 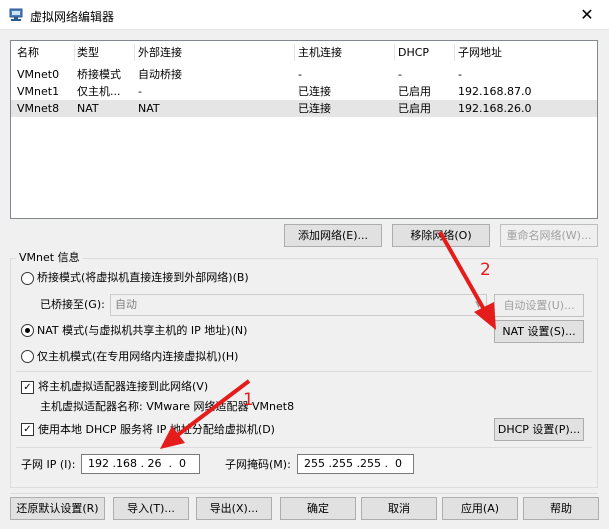 What do you see at coordinates (345, 52) in the screenshot?
I see `column-header-host: 主机连接` at bounding box center [345, 52].